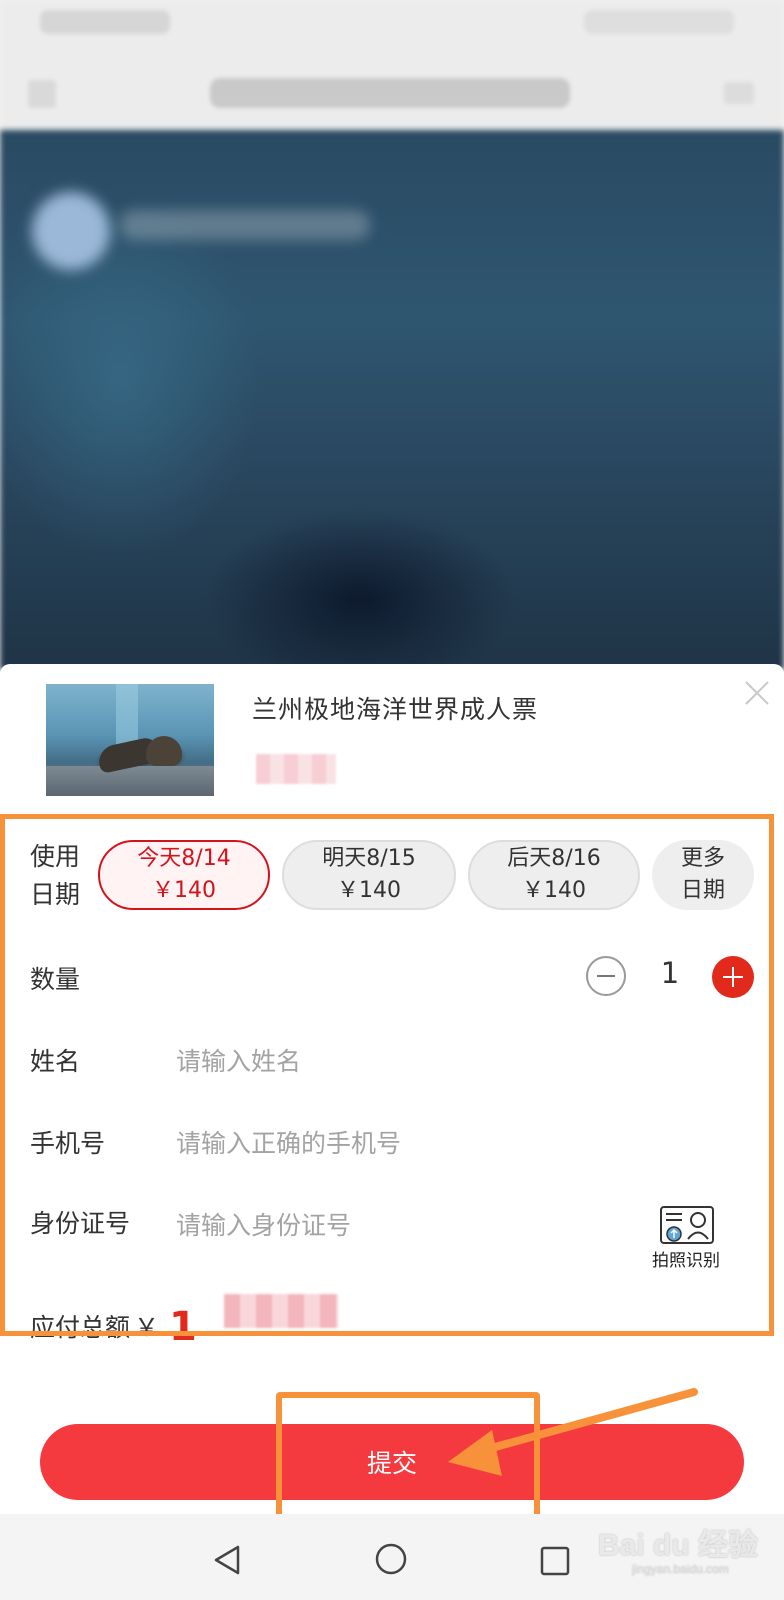 Image resolution: width=784 pixels, height=1600 pixels. Describe the element at coordinates (105, 22) in the screenshot. I see `status-bar-left` at that location.